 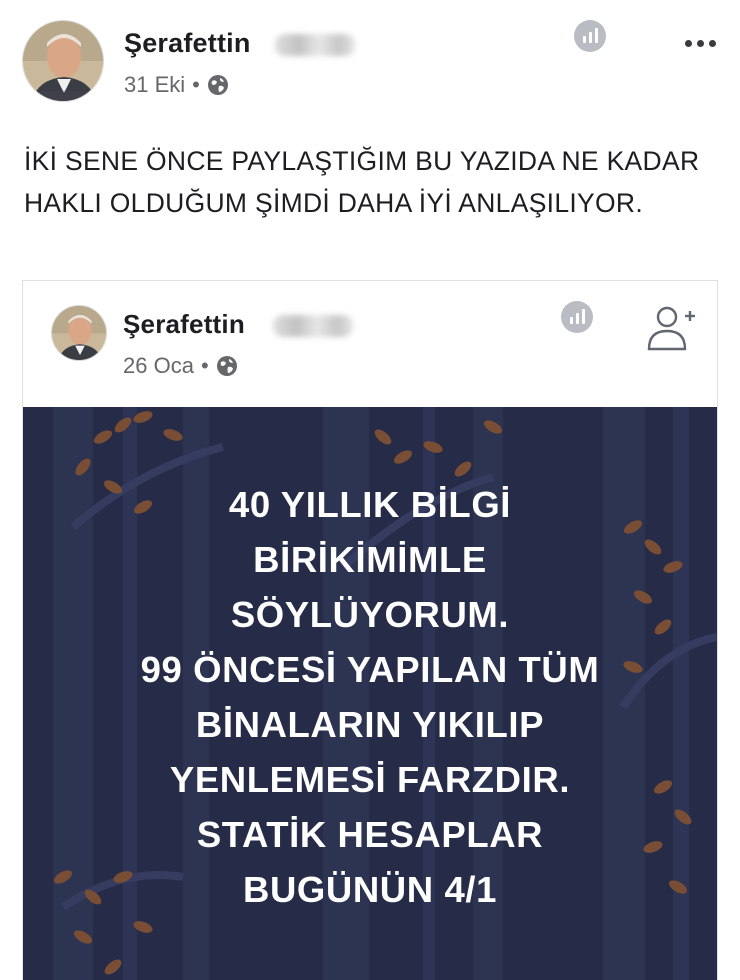 What do you see at coordinates (79, 333) in the screenshot?
I see `shared-author-avatar` at bounding box center [79, 333].